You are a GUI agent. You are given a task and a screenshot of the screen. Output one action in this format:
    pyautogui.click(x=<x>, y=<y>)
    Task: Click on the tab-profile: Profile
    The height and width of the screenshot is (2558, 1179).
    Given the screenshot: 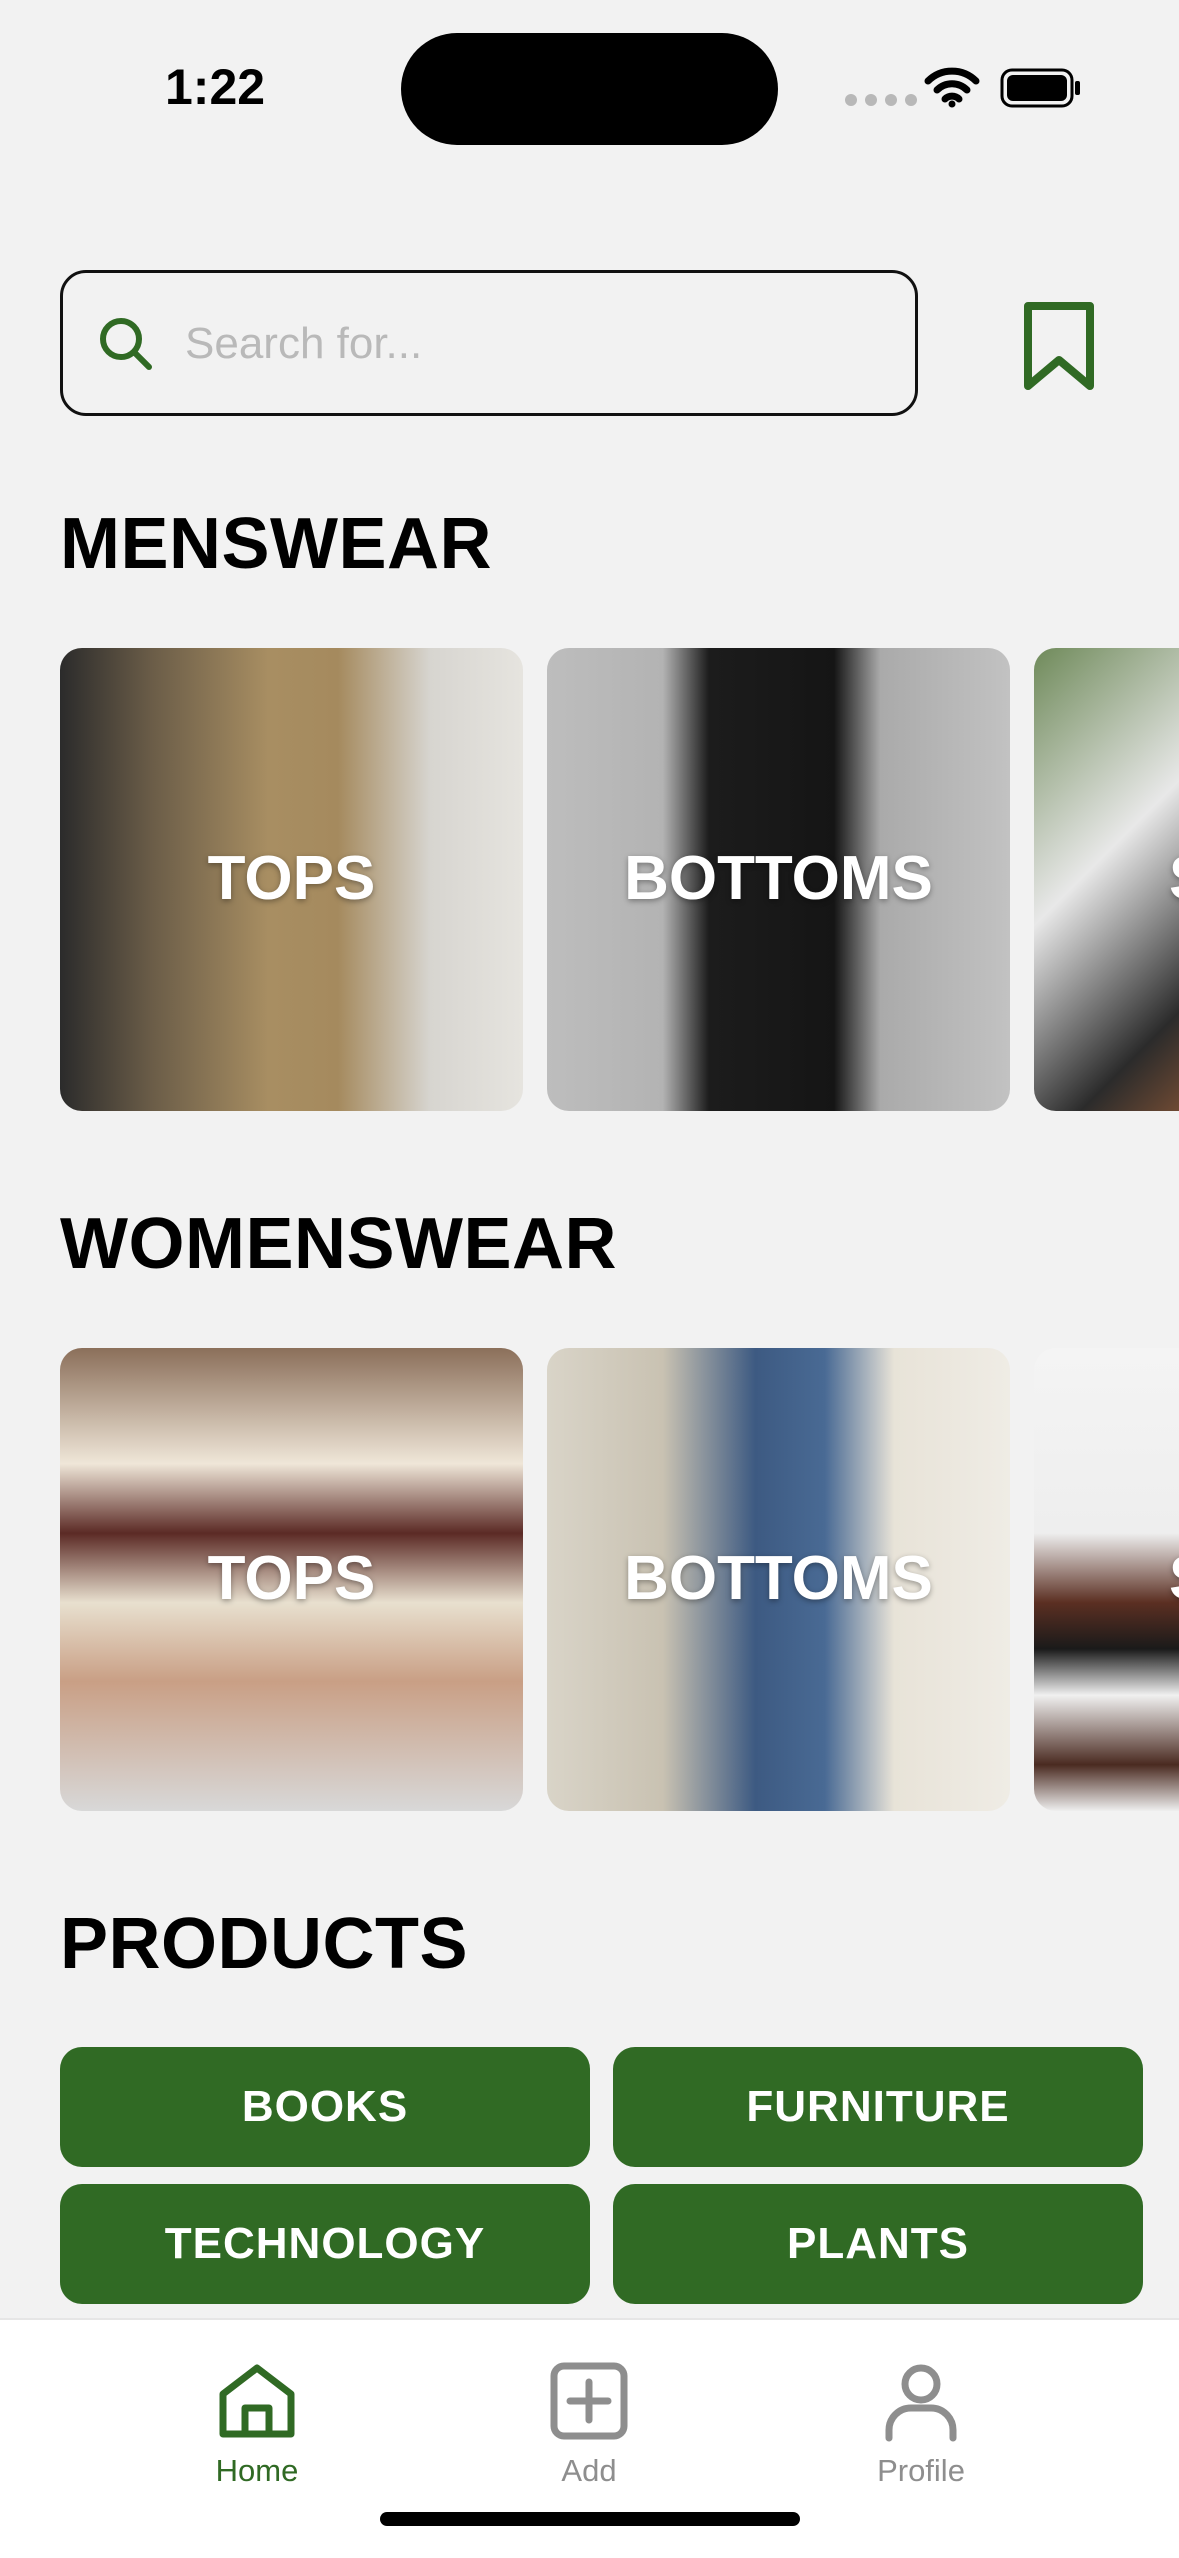 What is the action you would take?
    pyautogui.click(x=921, y=2424)
    